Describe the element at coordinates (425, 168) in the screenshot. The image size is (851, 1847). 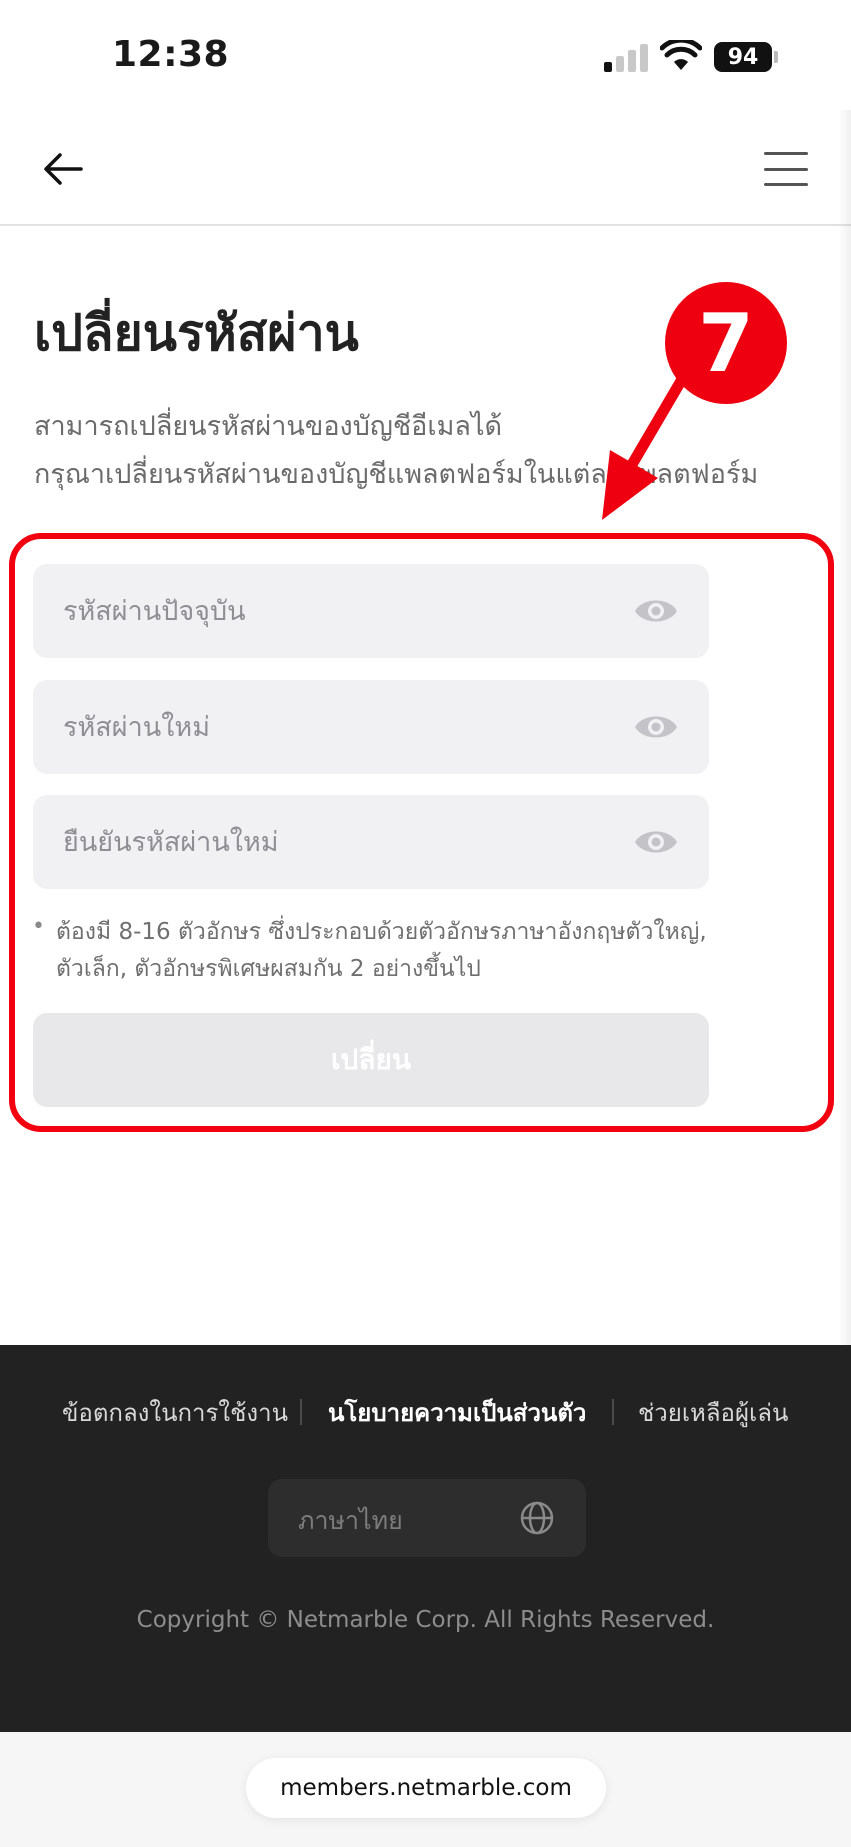
I see `top-nav` at that location.